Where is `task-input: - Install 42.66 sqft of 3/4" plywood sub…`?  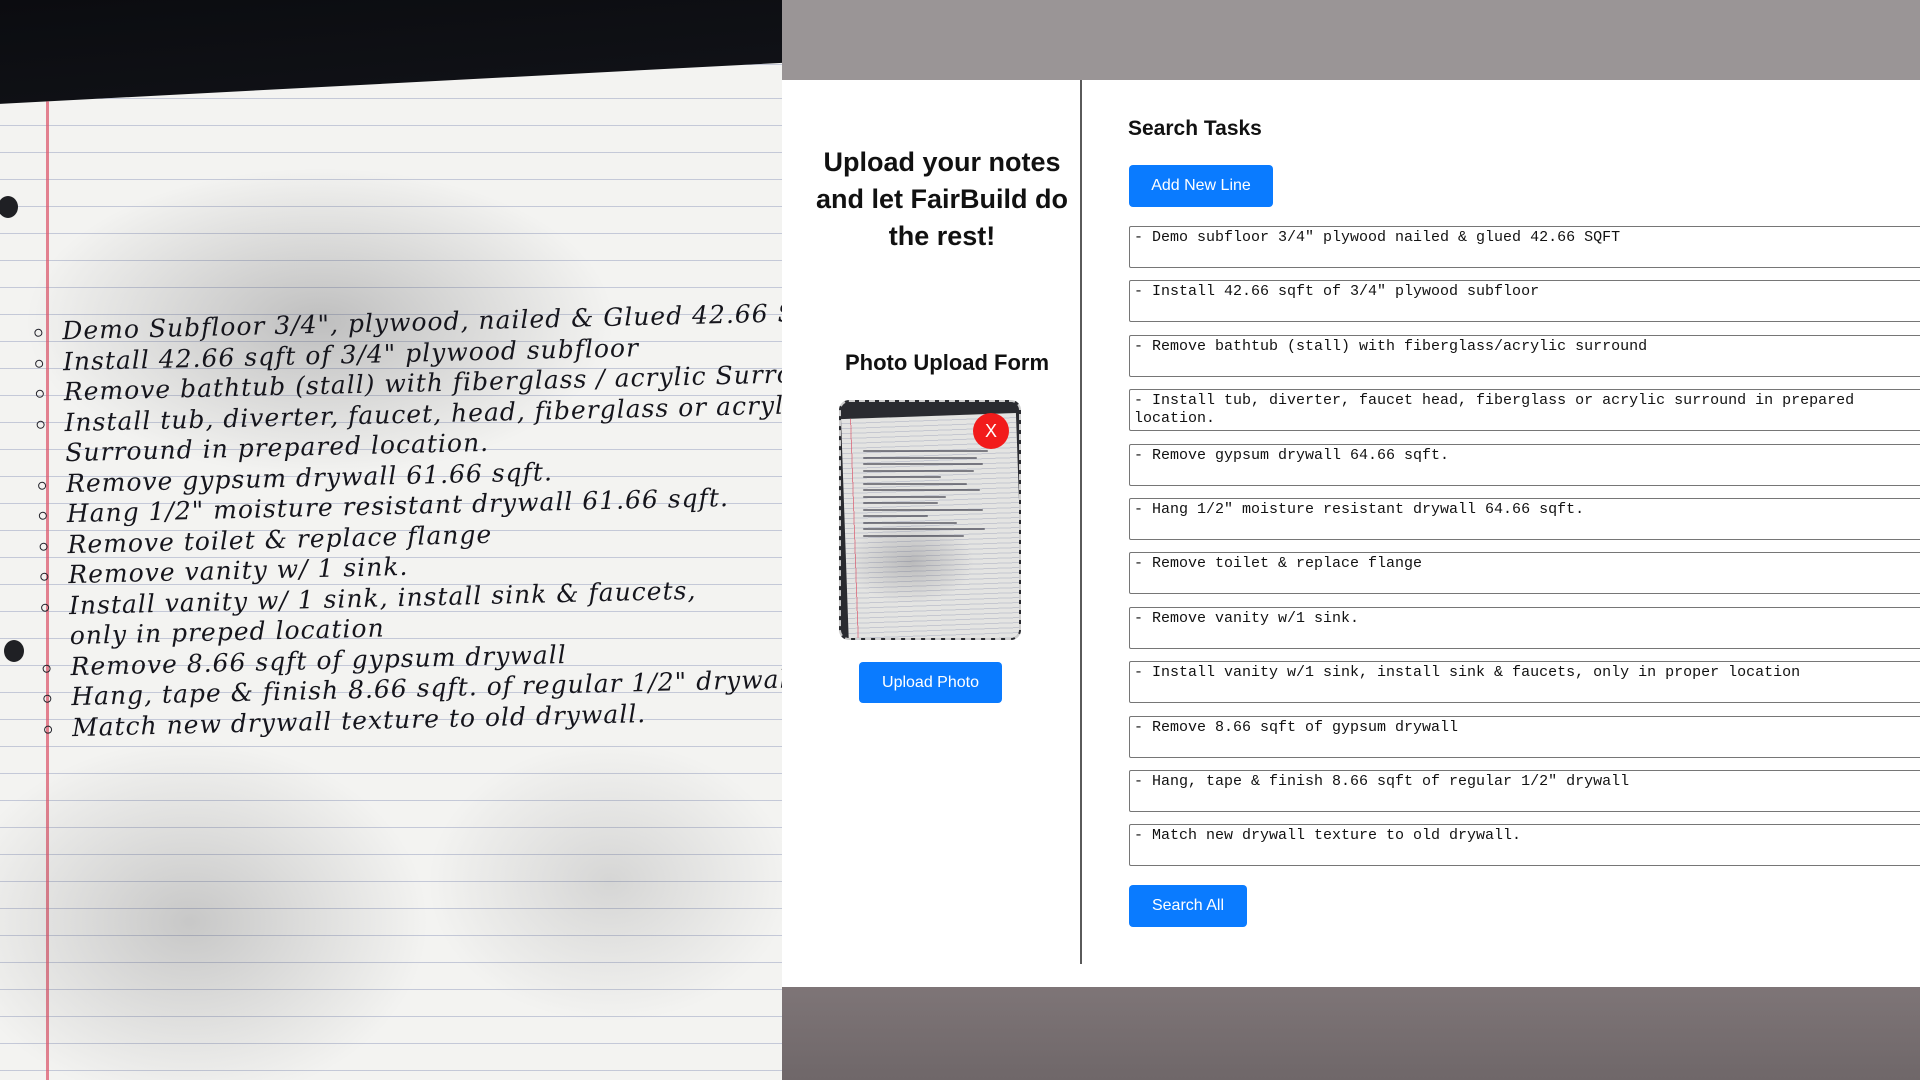 task-input: - Install 42.66 sqft of 3/4" plywood sub… is located at coordinates (1524, 301).